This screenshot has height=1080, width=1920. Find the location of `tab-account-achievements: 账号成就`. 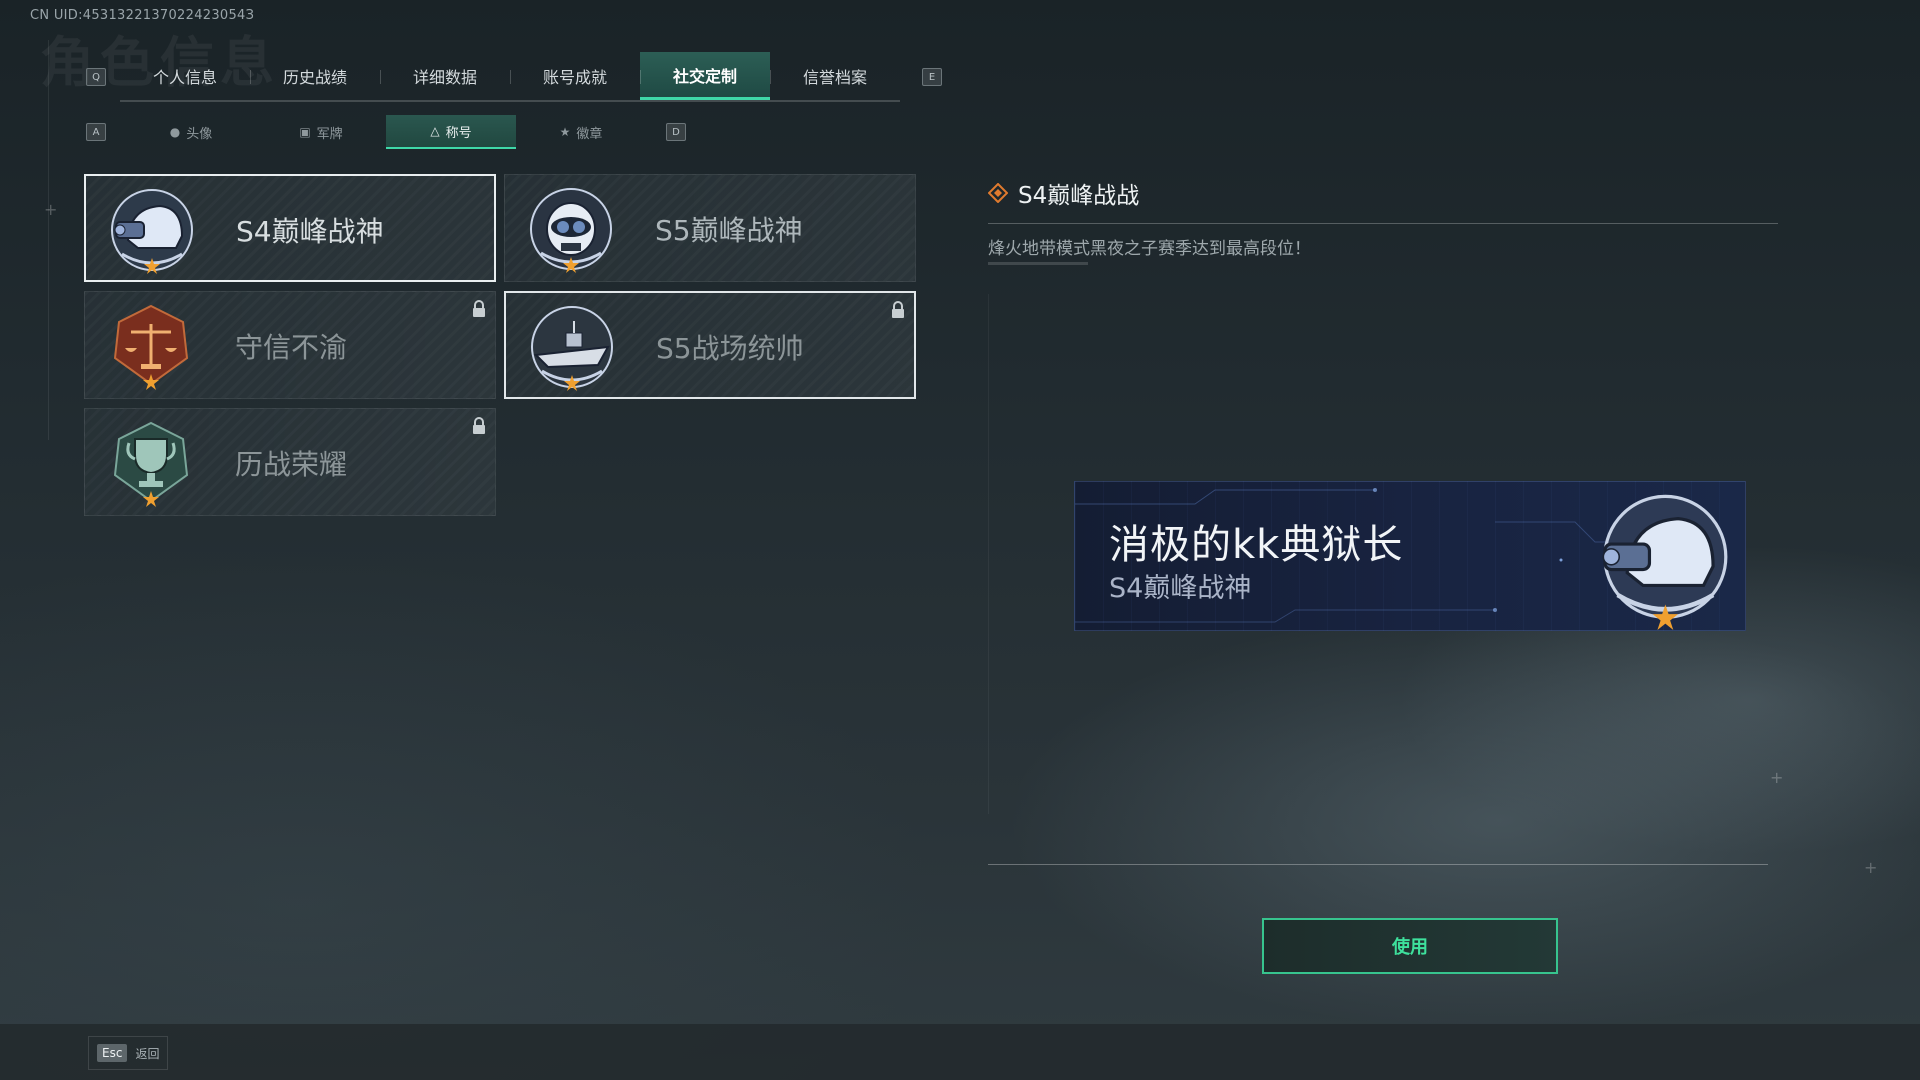

tab-account-achievements: 账号成就 is located at coordinates (575, 76).